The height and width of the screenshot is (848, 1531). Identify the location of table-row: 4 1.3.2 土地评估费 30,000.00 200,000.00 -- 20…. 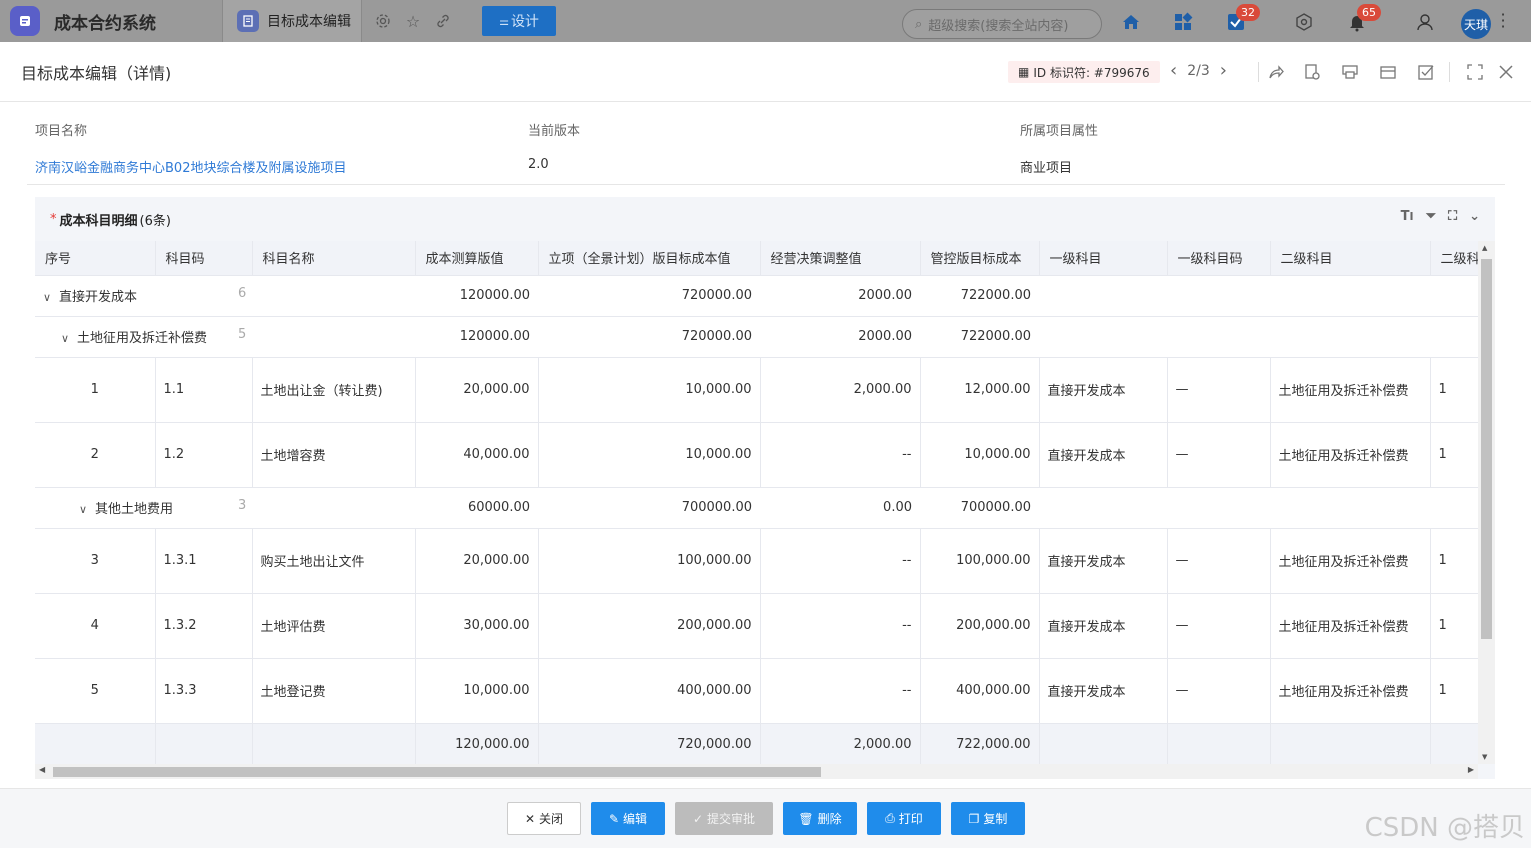
(756, 626).